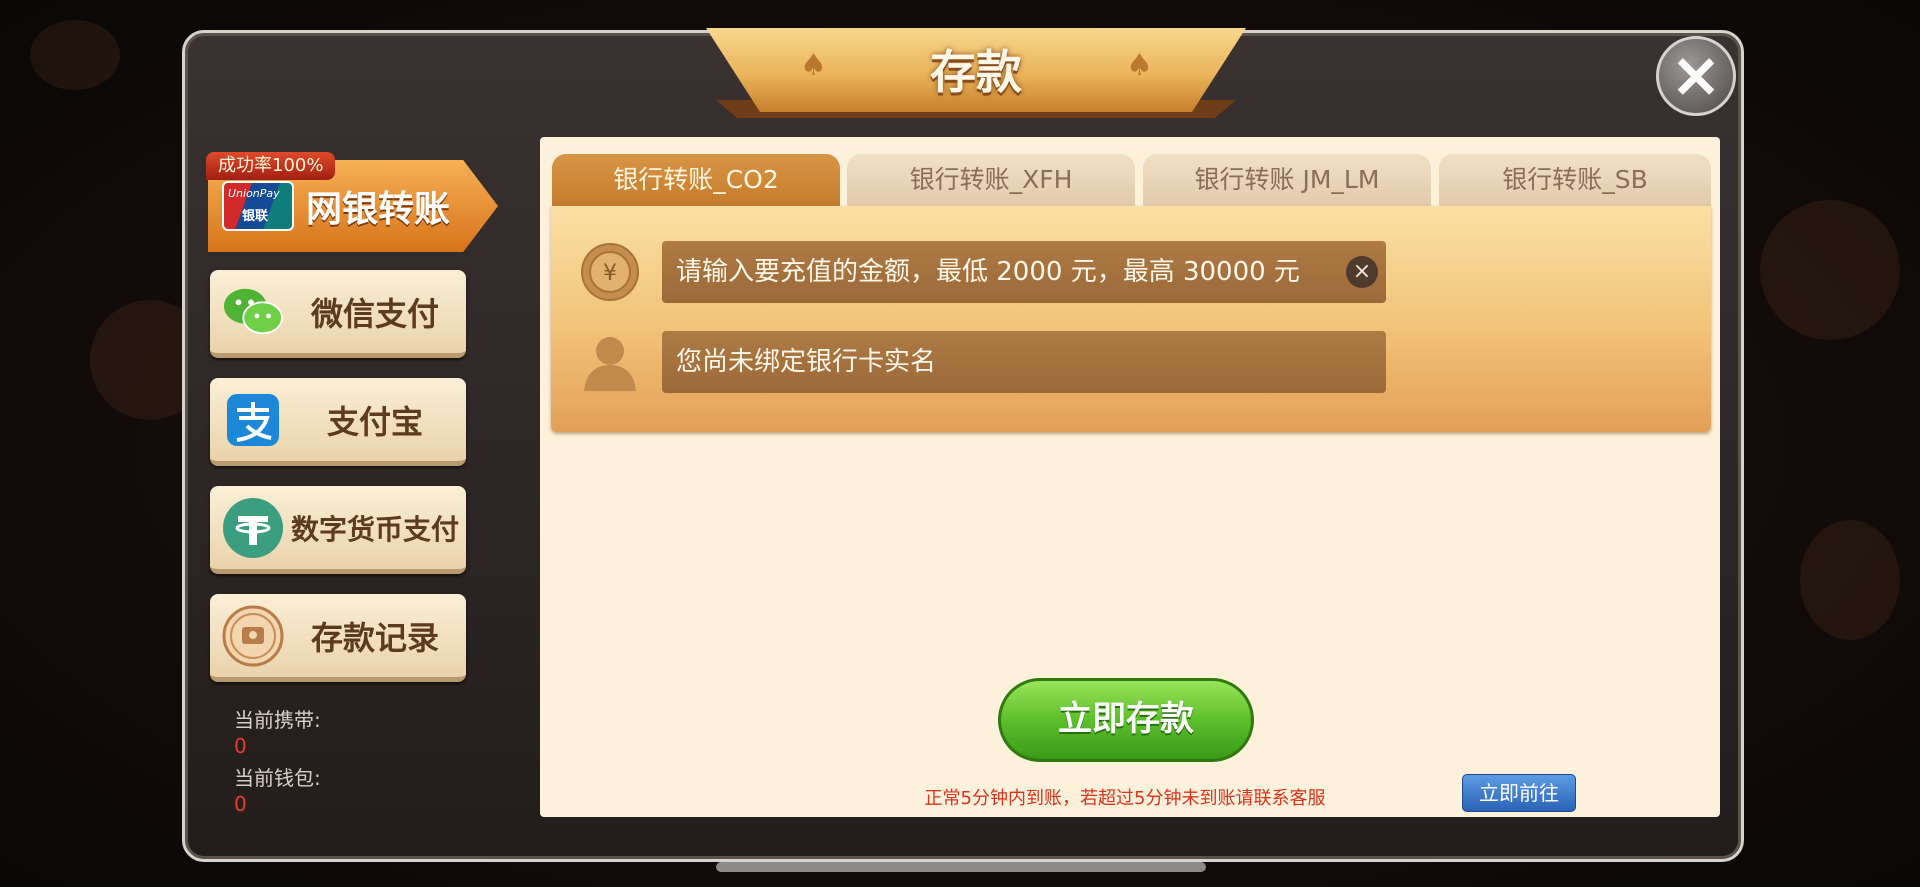 The height and width of the screenshot is (887, 1920). Describe the element at coordinates (277, 720) in the screenshot. I see `carry-label: 当前携带:` at that location.